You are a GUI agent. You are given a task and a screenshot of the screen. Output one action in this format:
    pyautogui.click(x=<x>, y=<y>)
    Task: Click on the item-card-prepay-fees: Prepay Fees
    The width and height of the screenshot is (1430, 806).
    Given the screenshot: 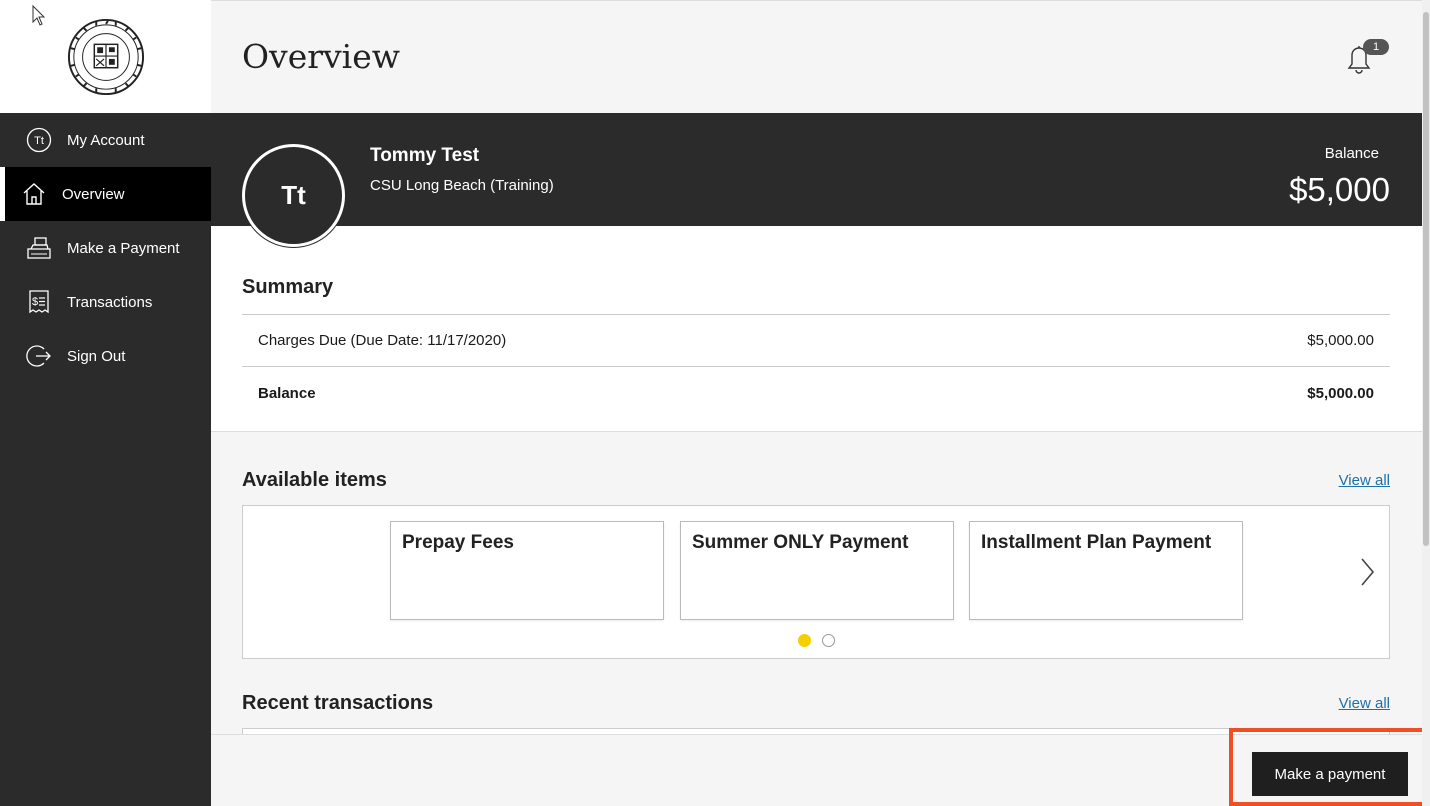 What is the action you would take?
    pyautogui.click(x=527, y=570)
    